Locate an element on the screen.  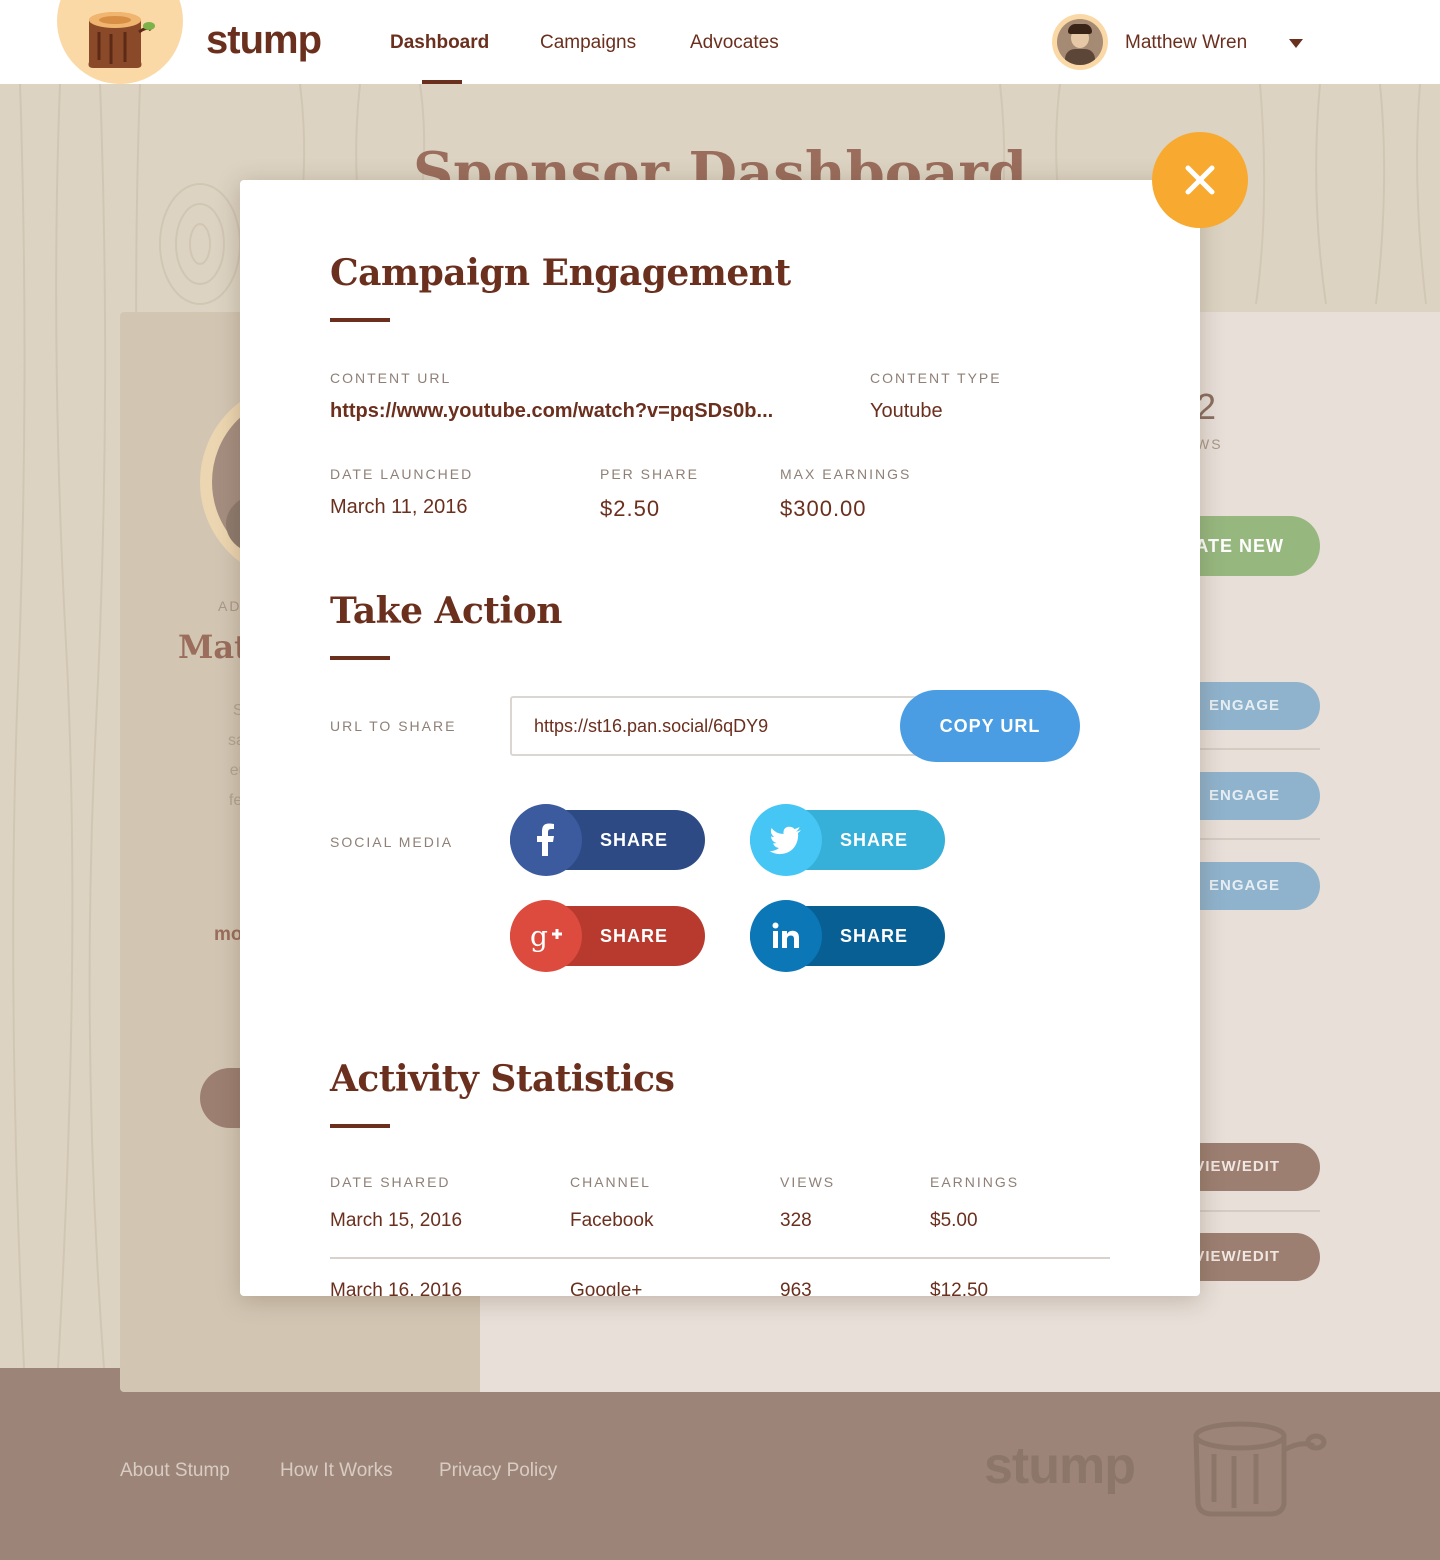
url-to-share-label: URL TO SHARE is located at coordinates (393, 726).